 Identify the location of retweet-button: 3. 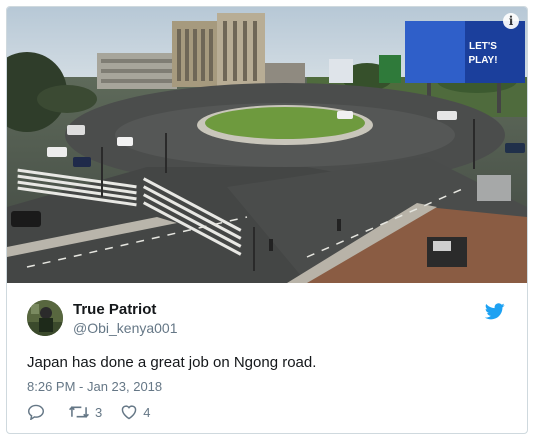
(85, 412).